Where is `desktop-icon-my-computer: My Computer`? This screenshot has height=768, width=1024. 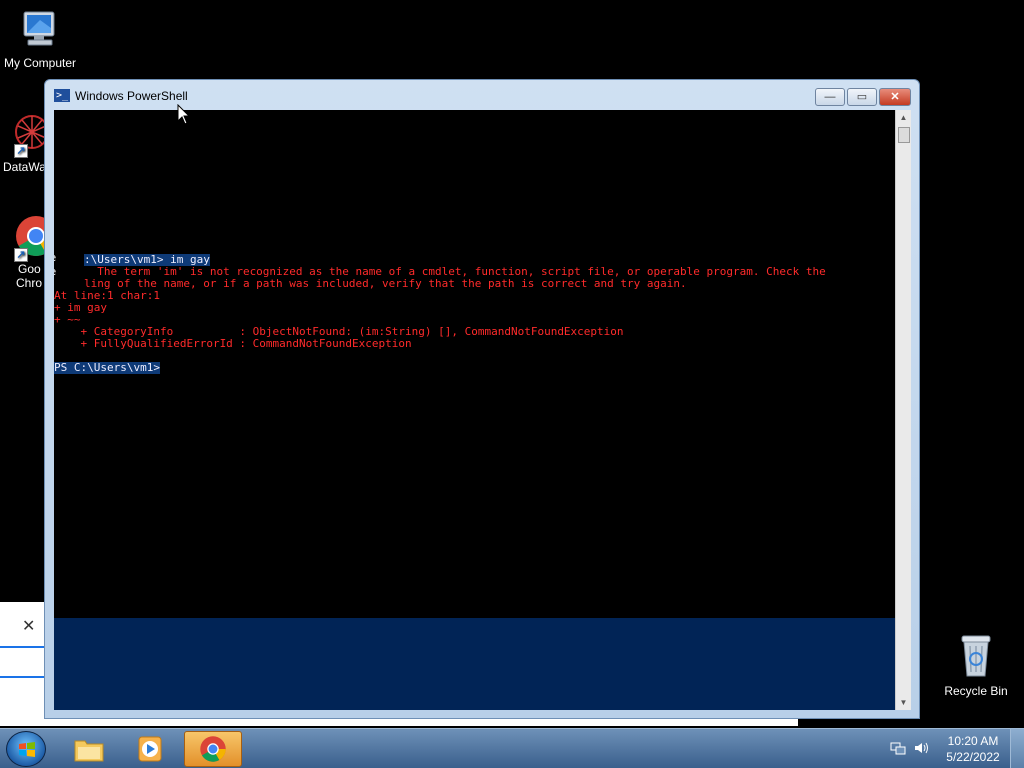 desktop-icon-my-computer: My Computer is located at coordinates (40, 39).